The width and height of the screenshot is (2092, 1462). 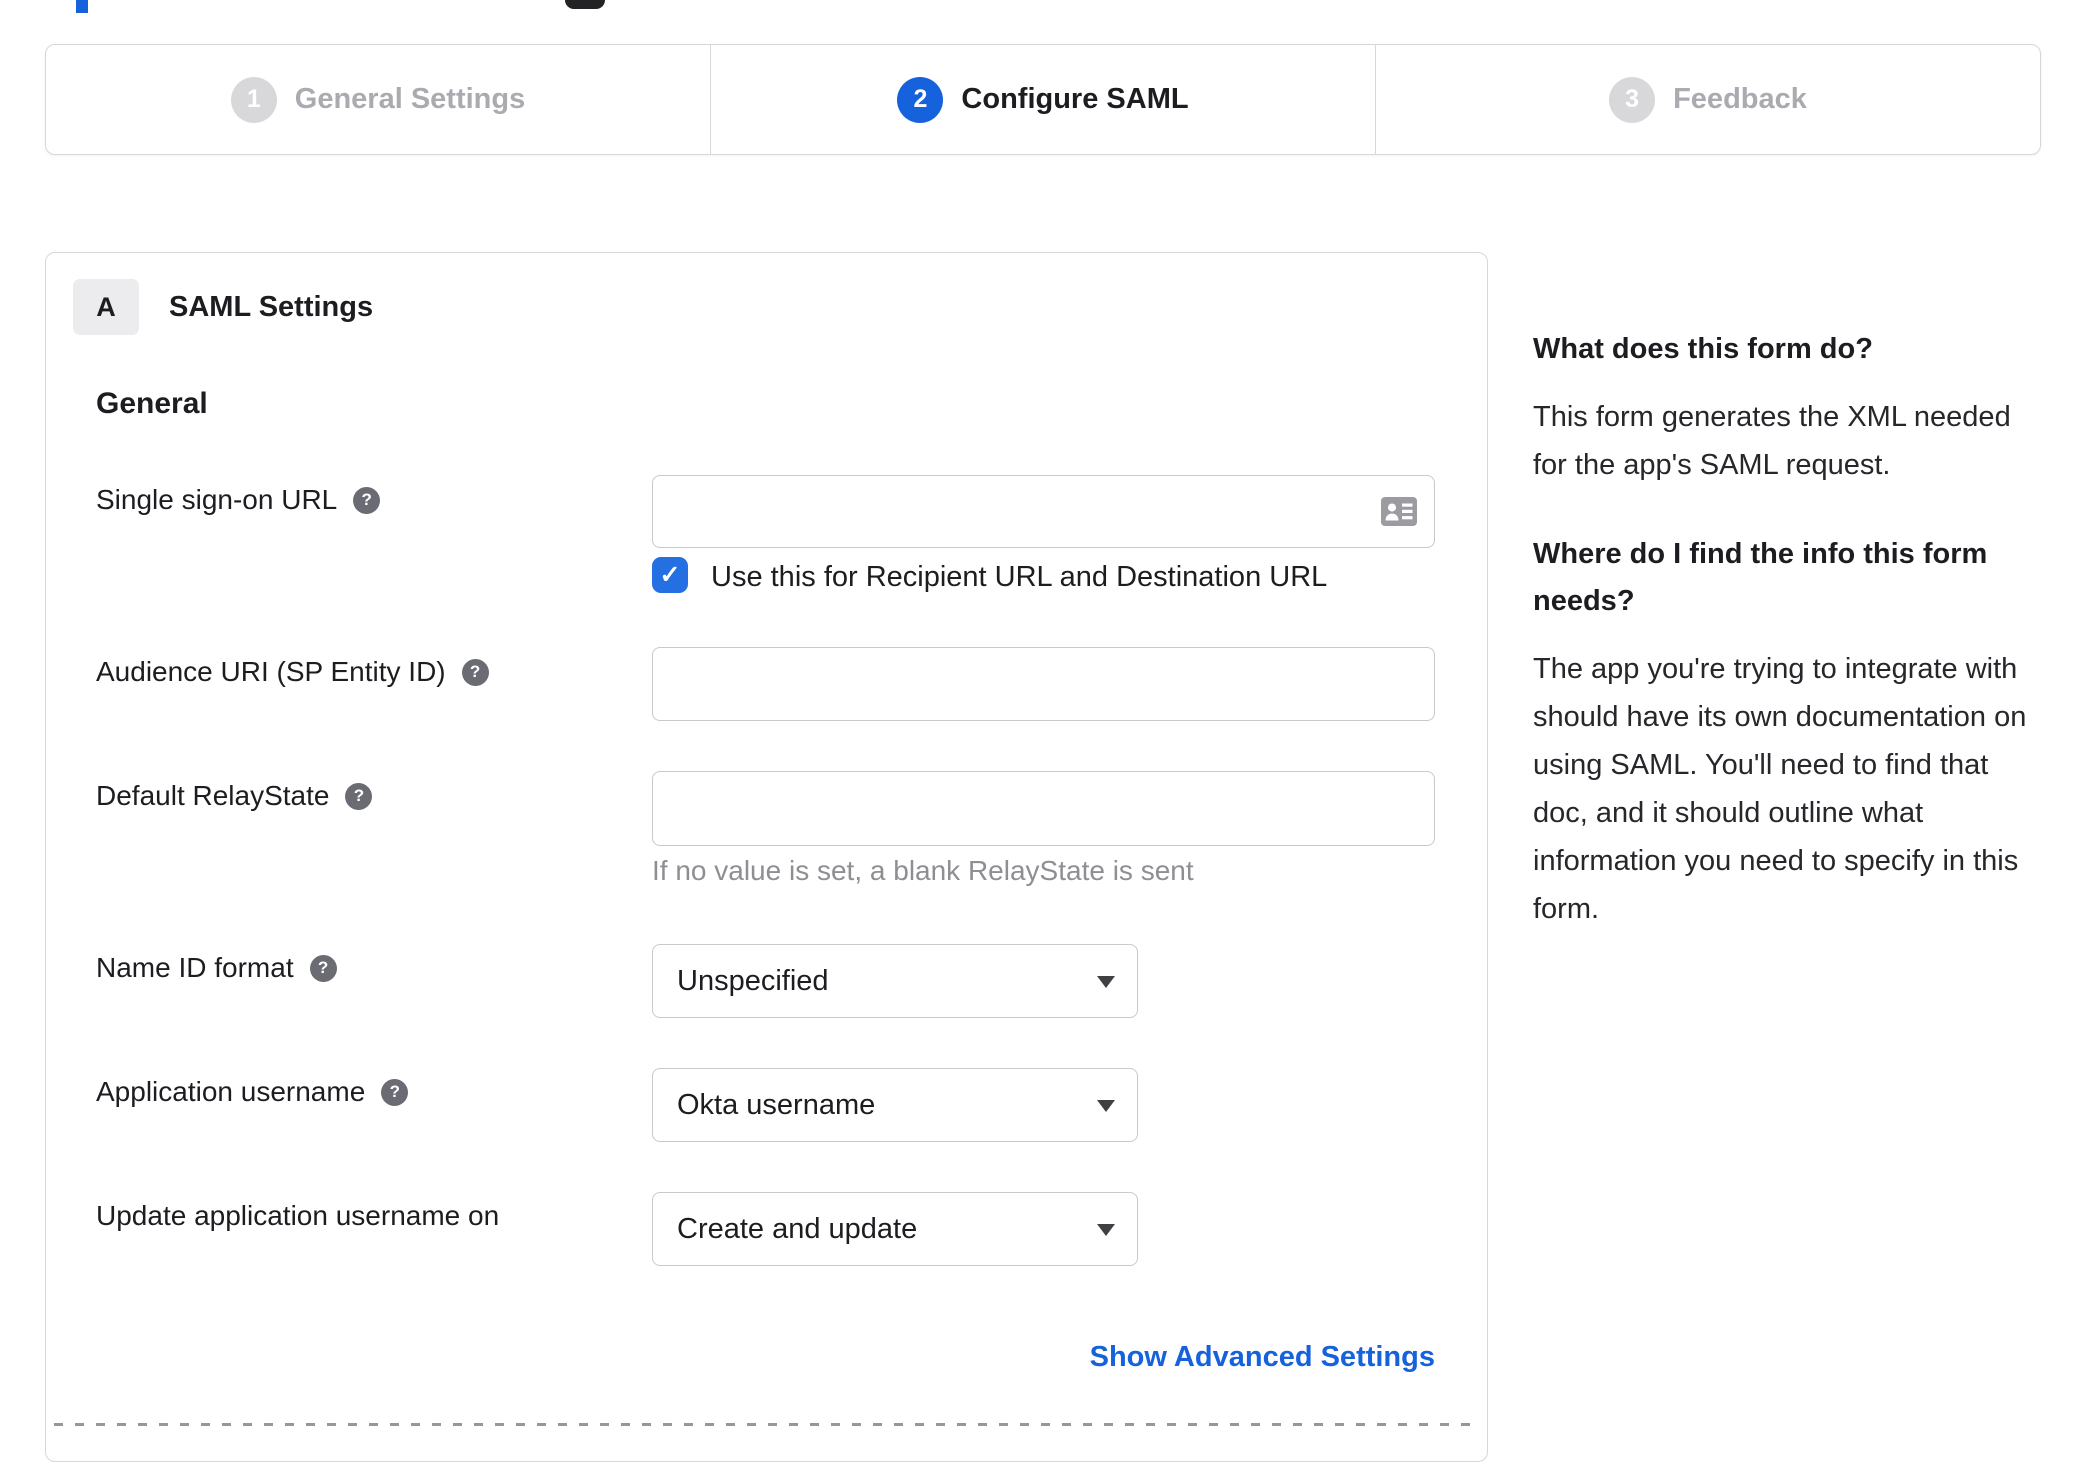 I want to click on sso-url-input, so click(x=1043, y=511).